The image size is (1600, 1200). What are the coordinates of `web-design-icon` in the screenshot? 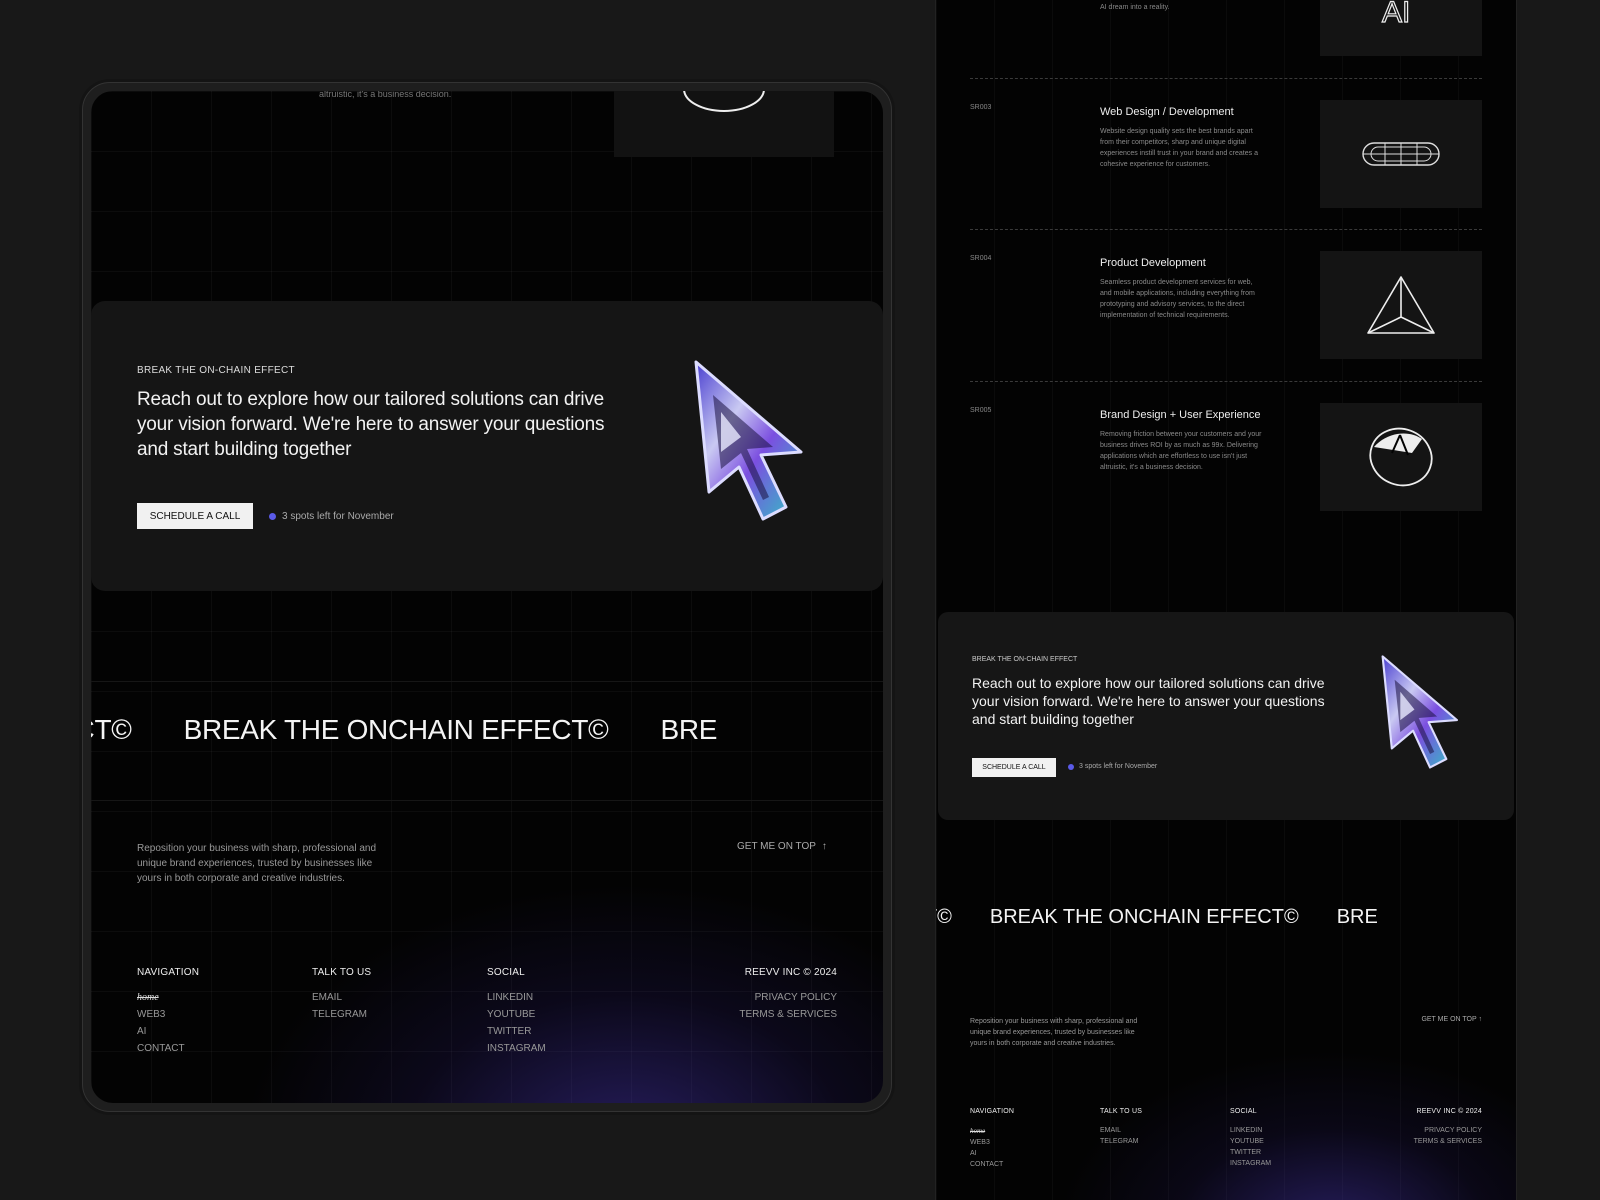 It's located at (1401, 154).